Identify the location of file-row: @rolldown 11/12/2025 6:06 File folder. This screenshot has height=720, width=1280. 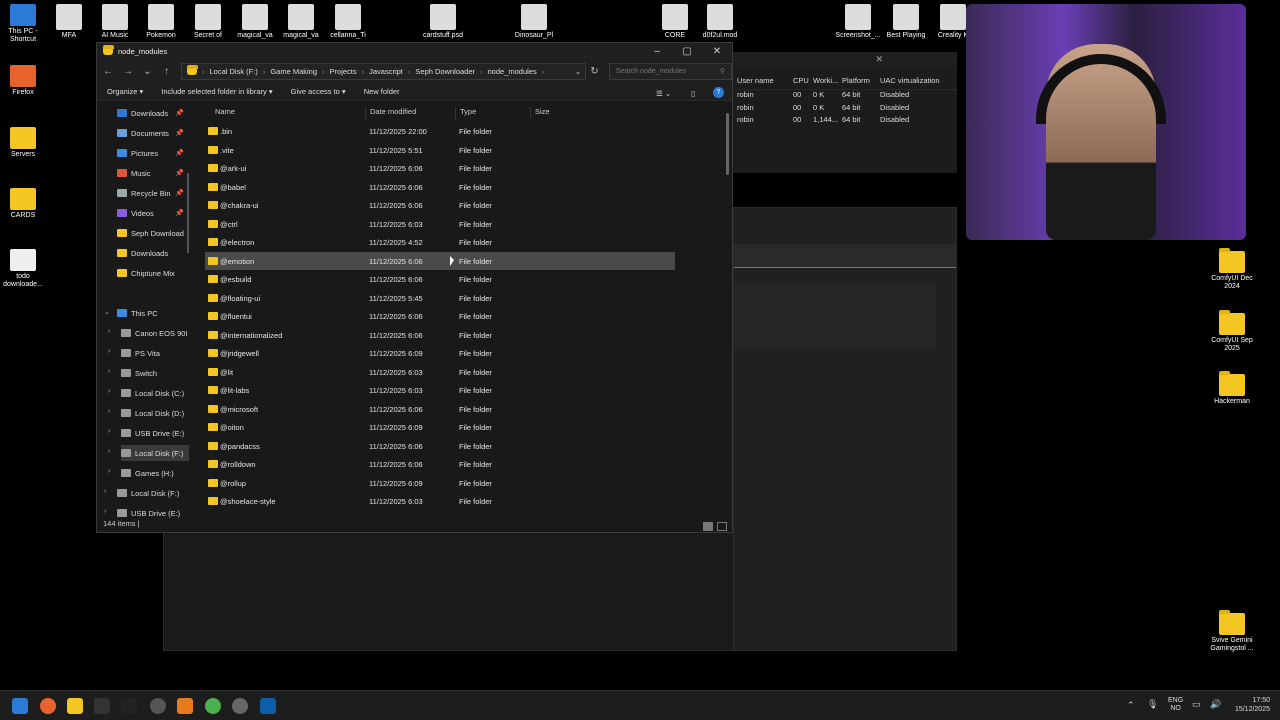
(440, 464).